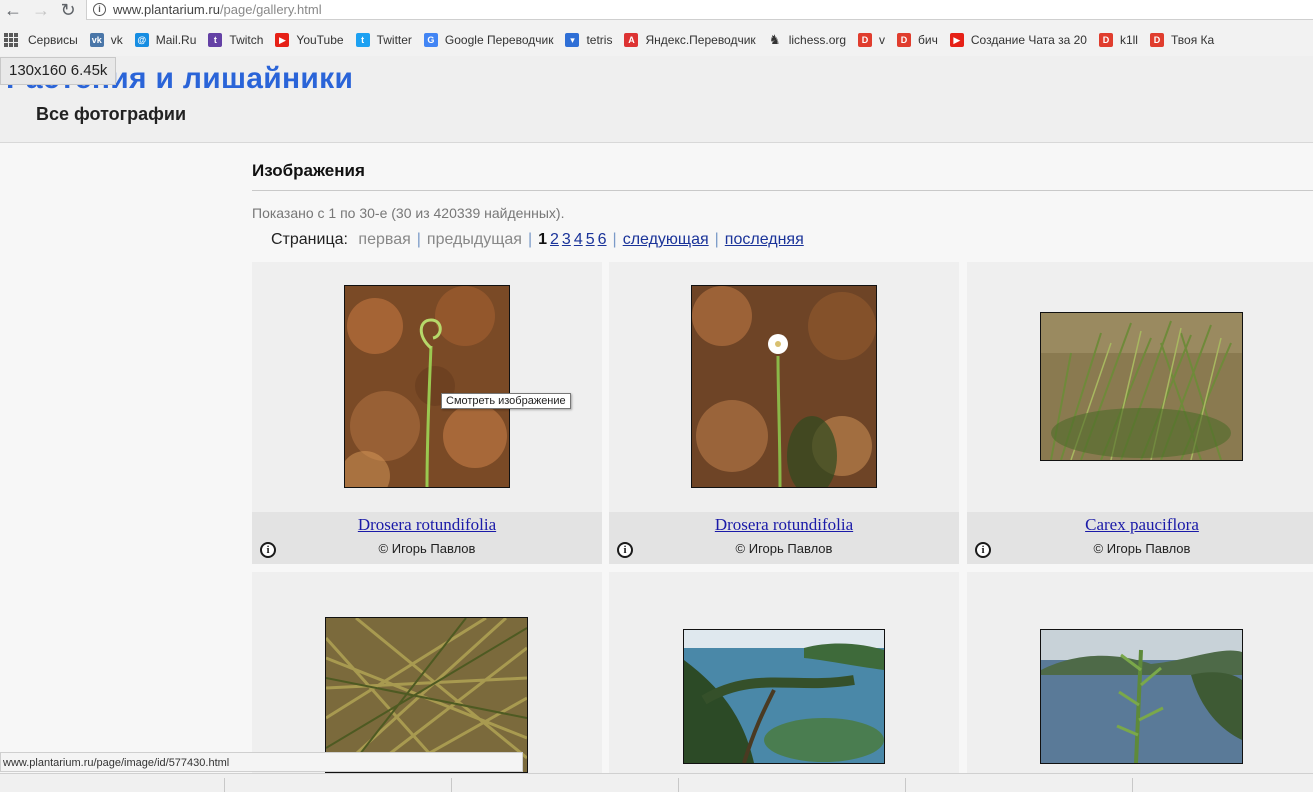 The width and height of the screenshot is (1313, 792). I want to click on bookmark-item: D Твоя Ка, so click(1184, 40).